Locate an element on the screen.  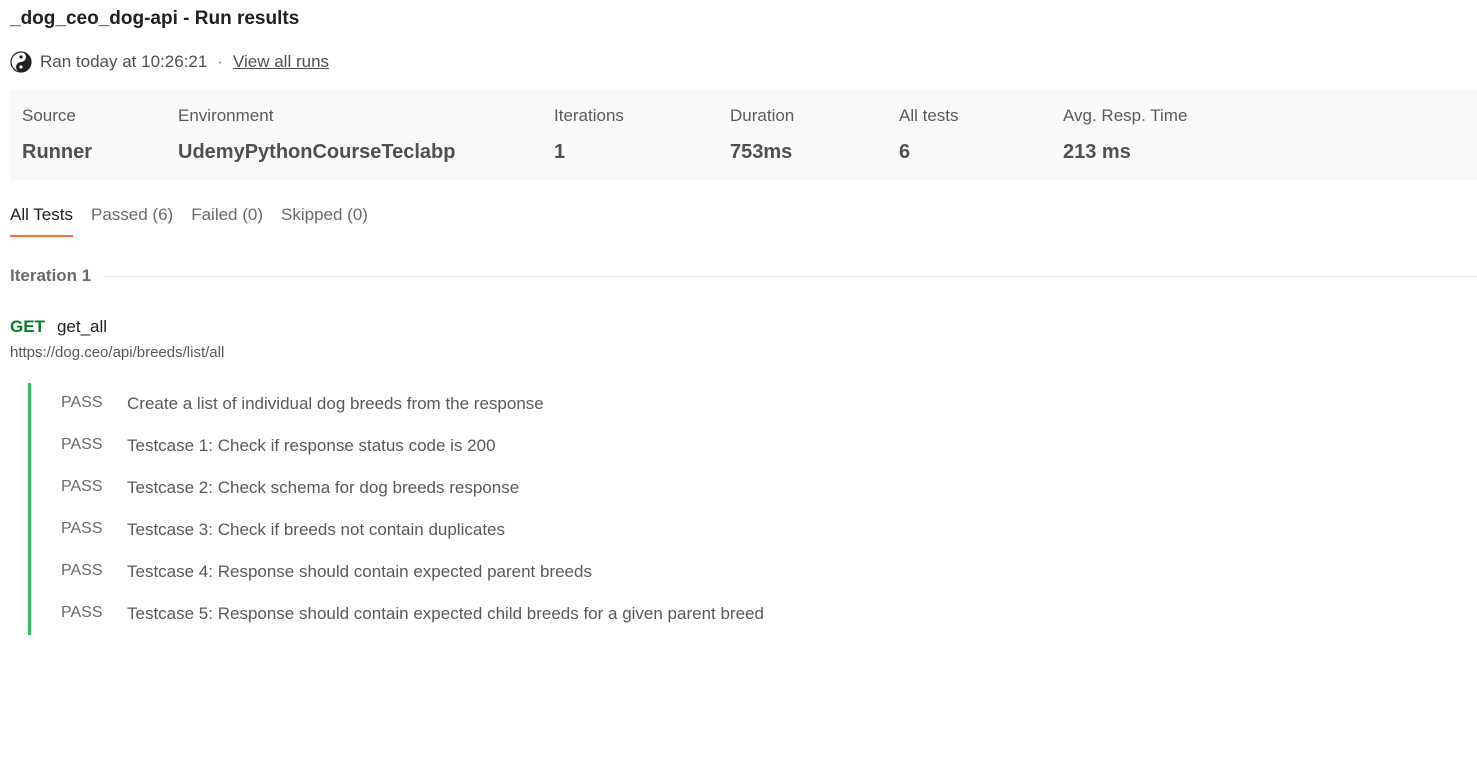
tab-failed: Failed (0) is located at coordinates (227, 221).